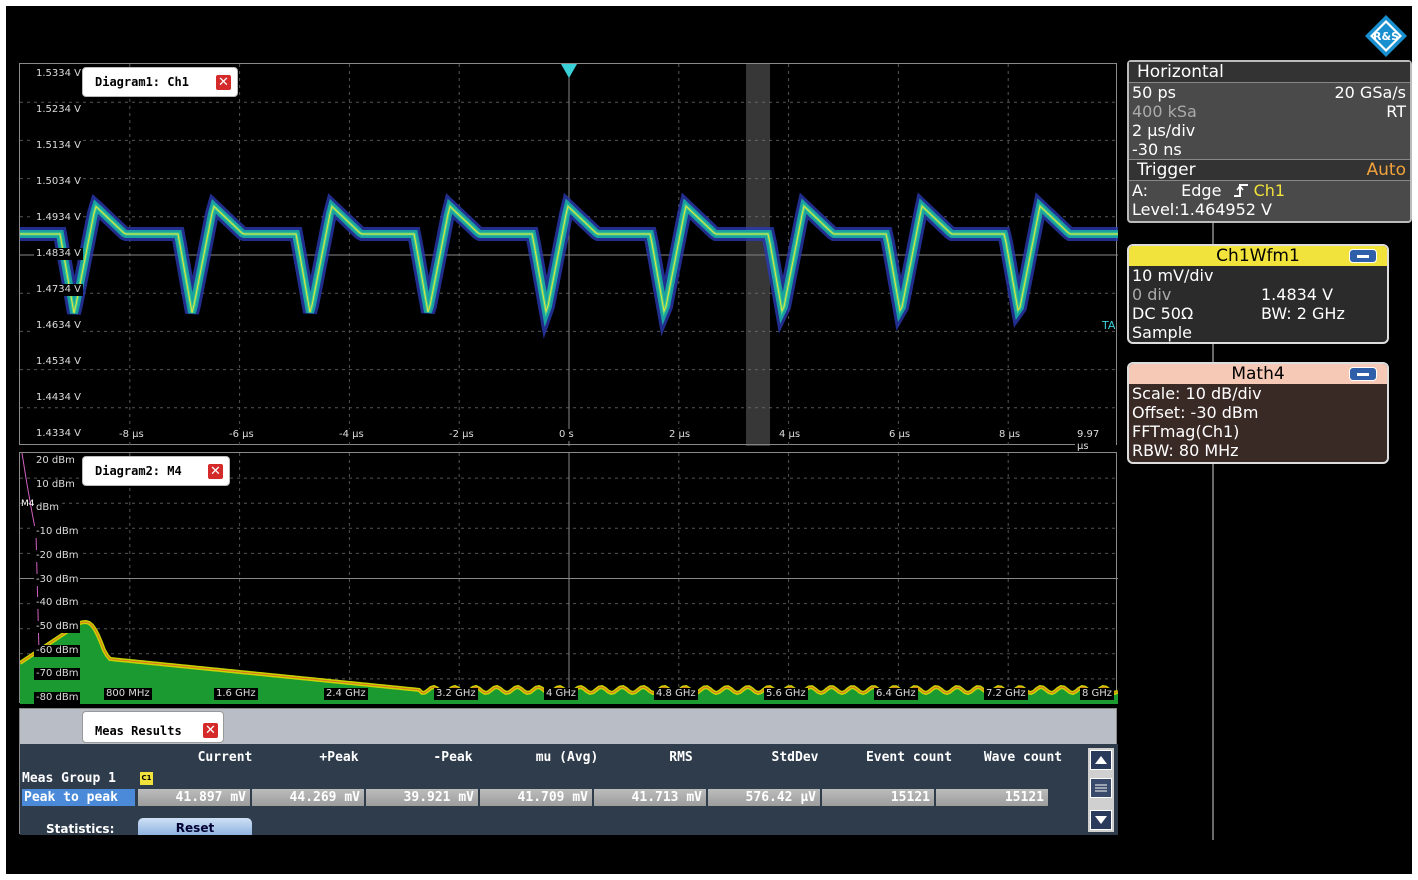 The width and height of the screenshot is (1418, 880). Describe the element at coordinates (57, 603) in the screenshot. I see `y-tick-label: -40 dBm` at that location.